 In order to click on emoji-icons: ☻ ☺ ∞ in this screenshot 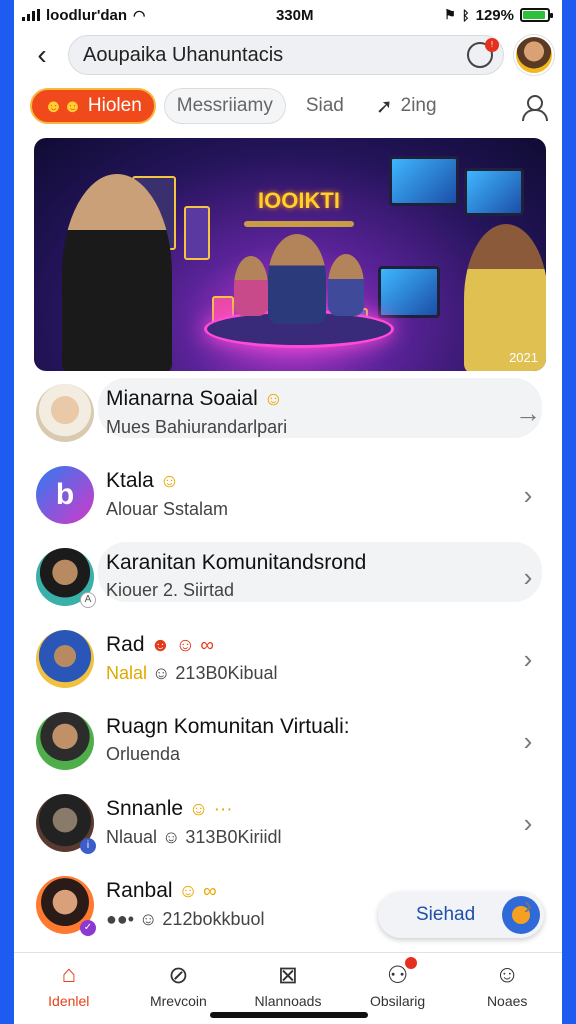, I will do `click(182, 645)`.